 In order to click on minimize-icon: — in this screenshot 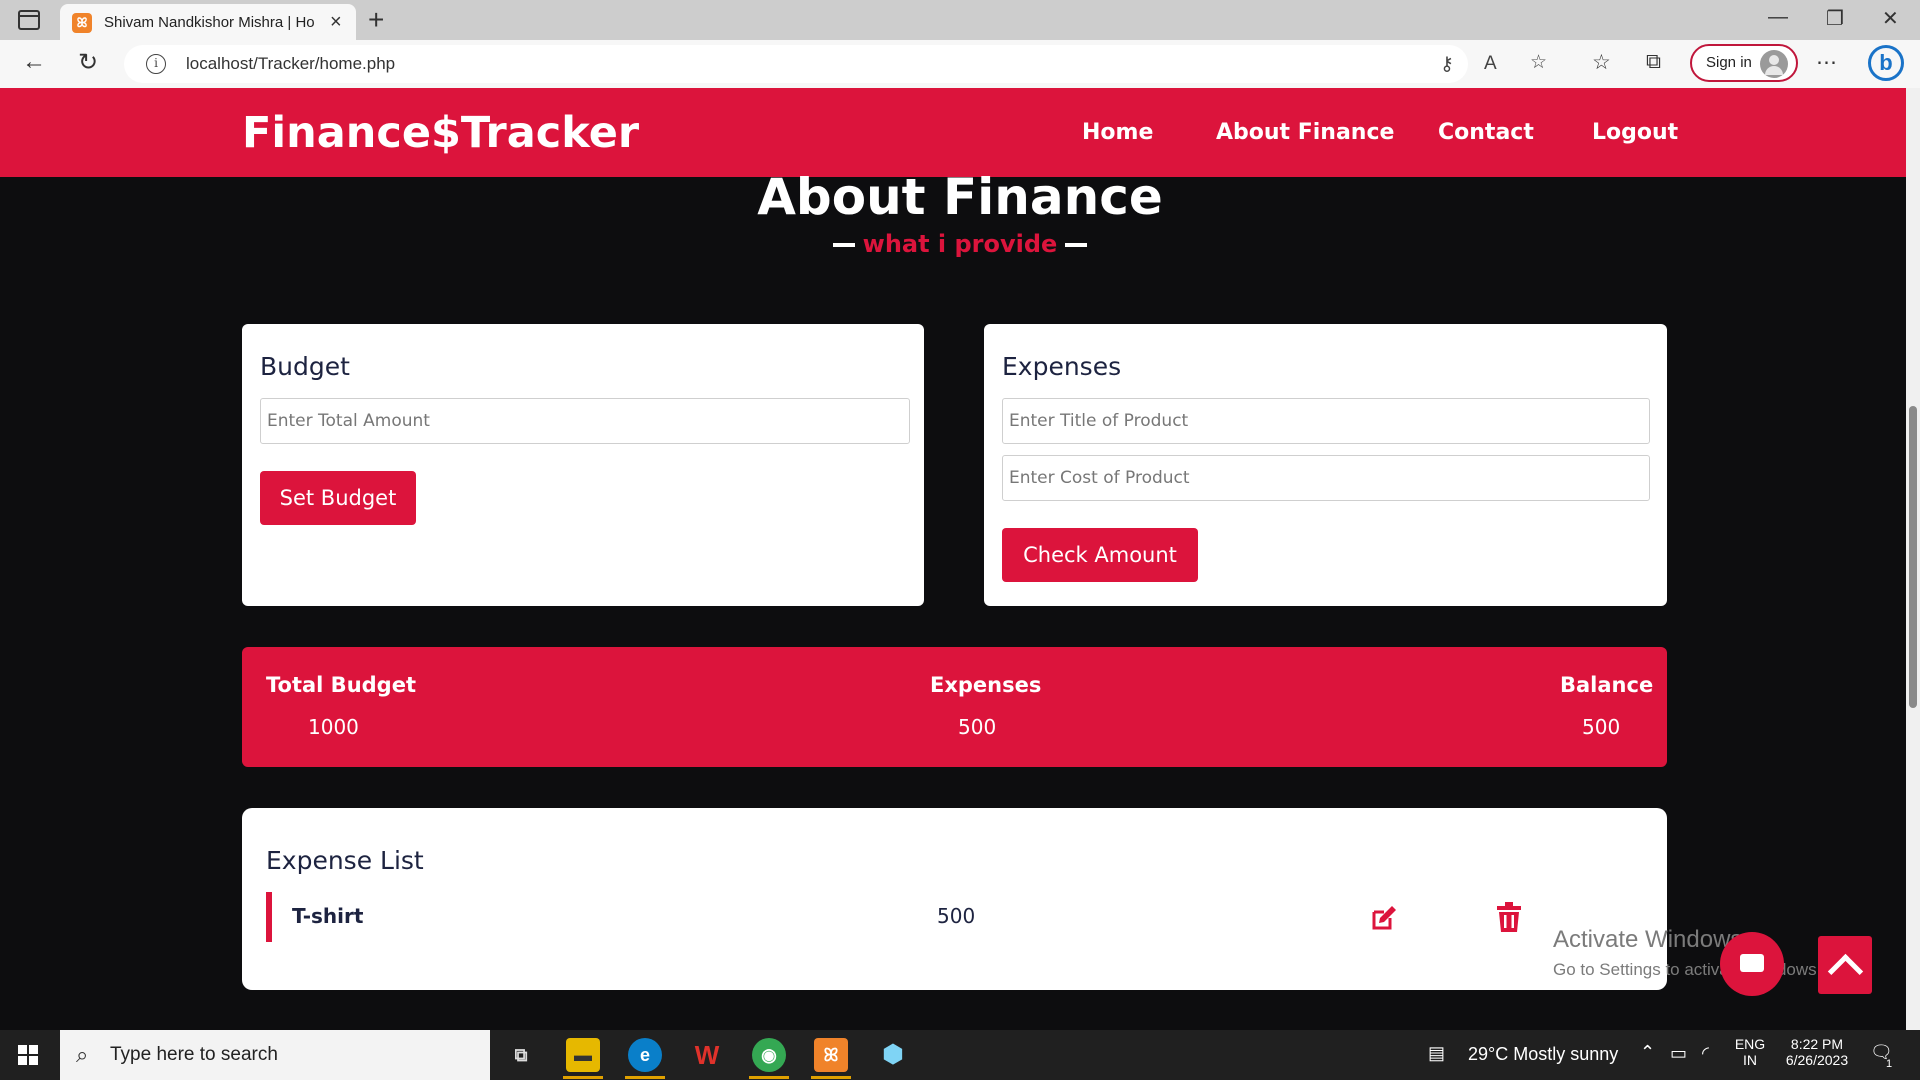, I will do `click(1778, 17)`.